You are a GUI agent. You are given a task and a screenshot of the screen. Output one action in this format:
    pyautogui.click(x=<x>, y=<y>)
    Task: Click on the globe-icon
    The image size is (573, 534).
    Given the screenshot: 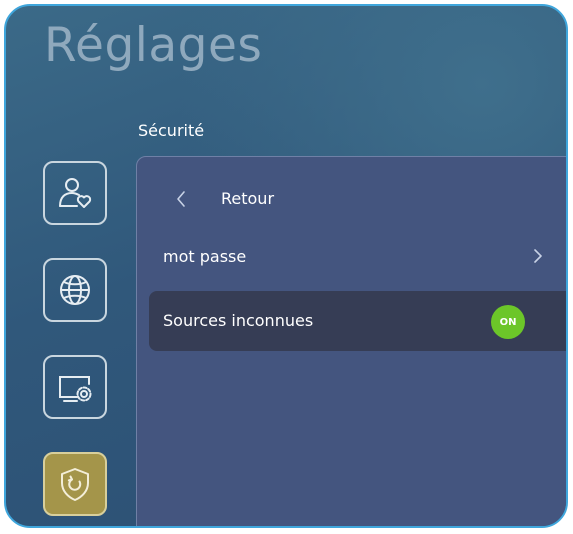 What is the action you would take?
    pyautogui.click(x=75, y=290)
    